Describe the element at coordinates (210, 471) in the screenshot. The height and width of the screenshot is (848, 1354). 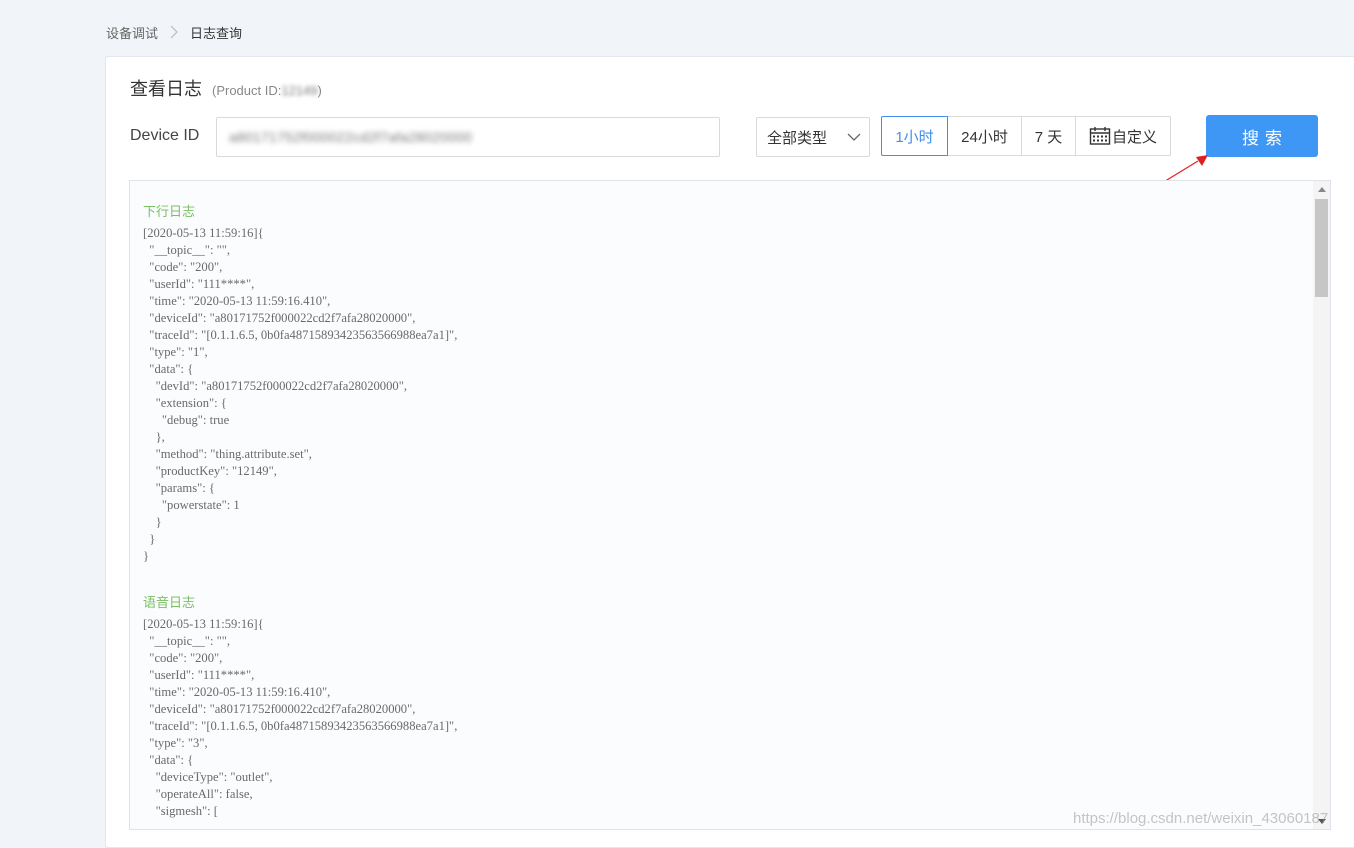
I see `log-line: "productKey": "12149",` at that location.